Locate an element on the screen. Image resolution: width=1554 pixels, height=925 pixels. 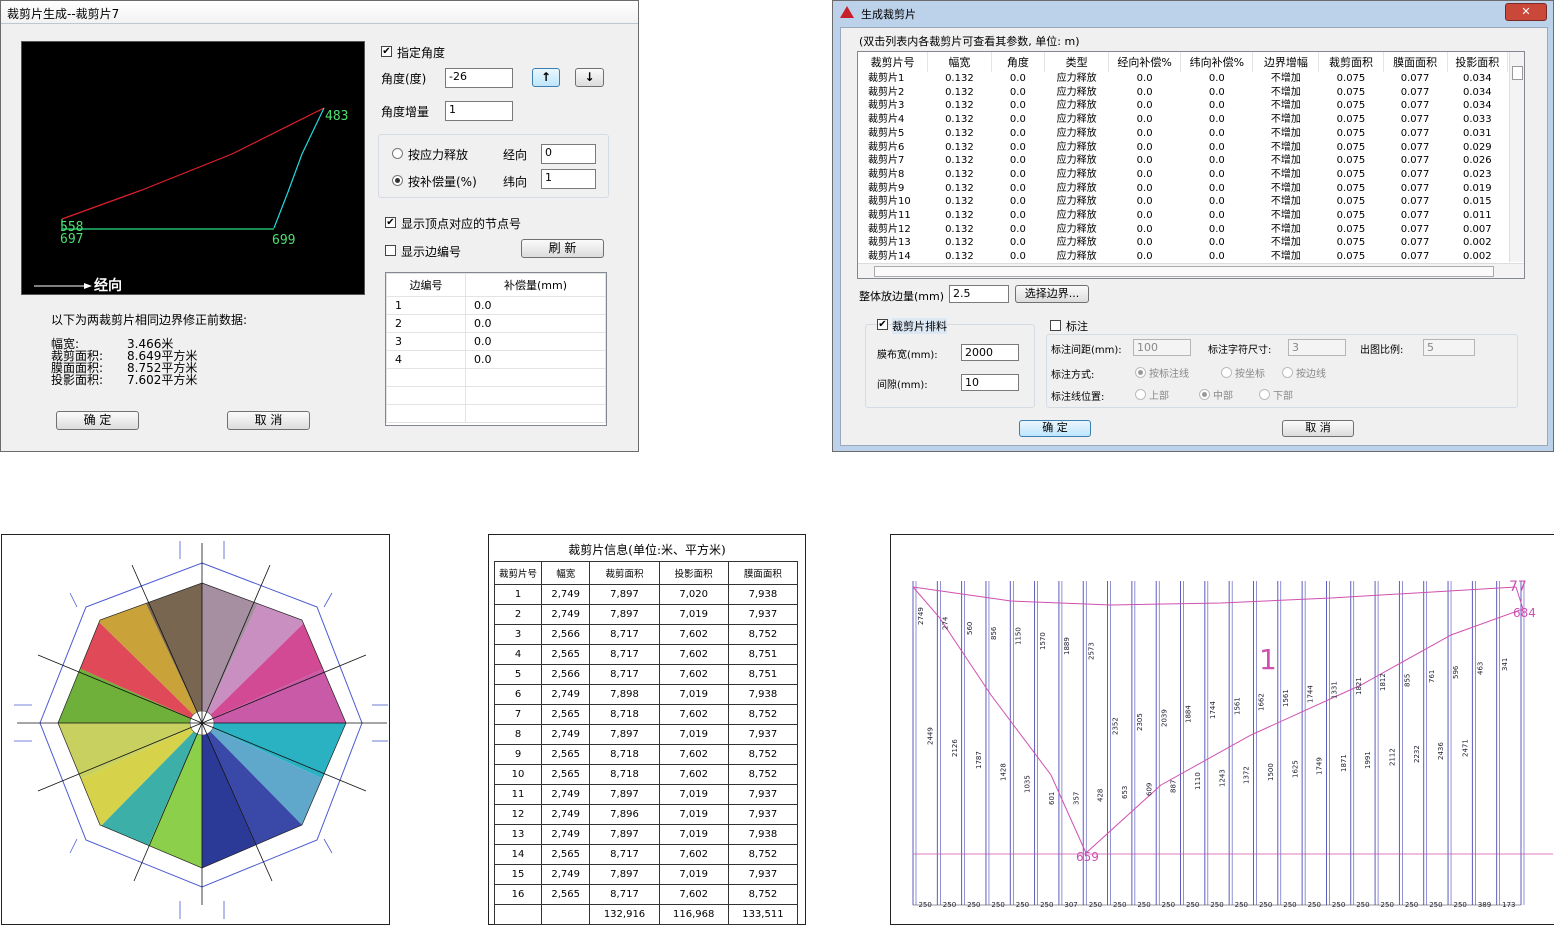
angle-increment-input: 1 is located at coordinates (479, 111).